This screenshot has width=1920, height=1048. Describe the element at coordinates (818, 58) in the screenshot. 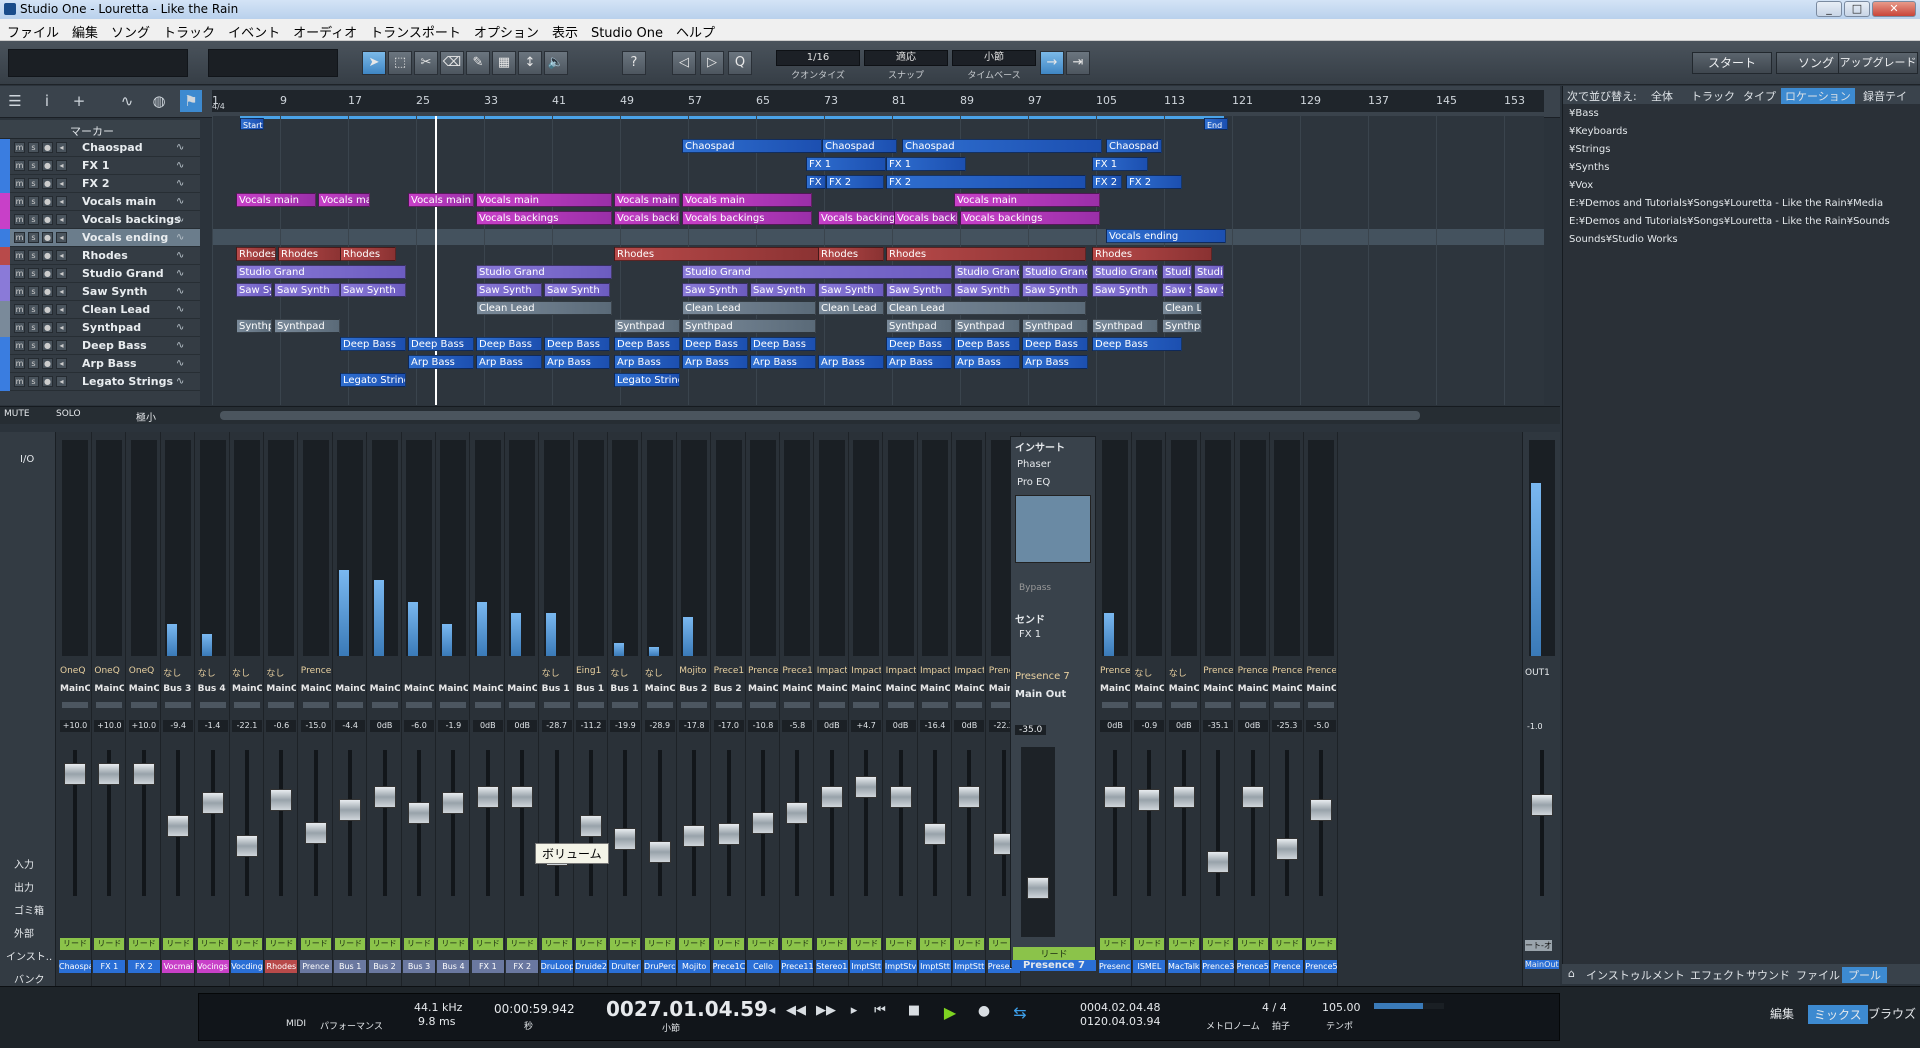

I see `quantize-value: 1/16` at that location.